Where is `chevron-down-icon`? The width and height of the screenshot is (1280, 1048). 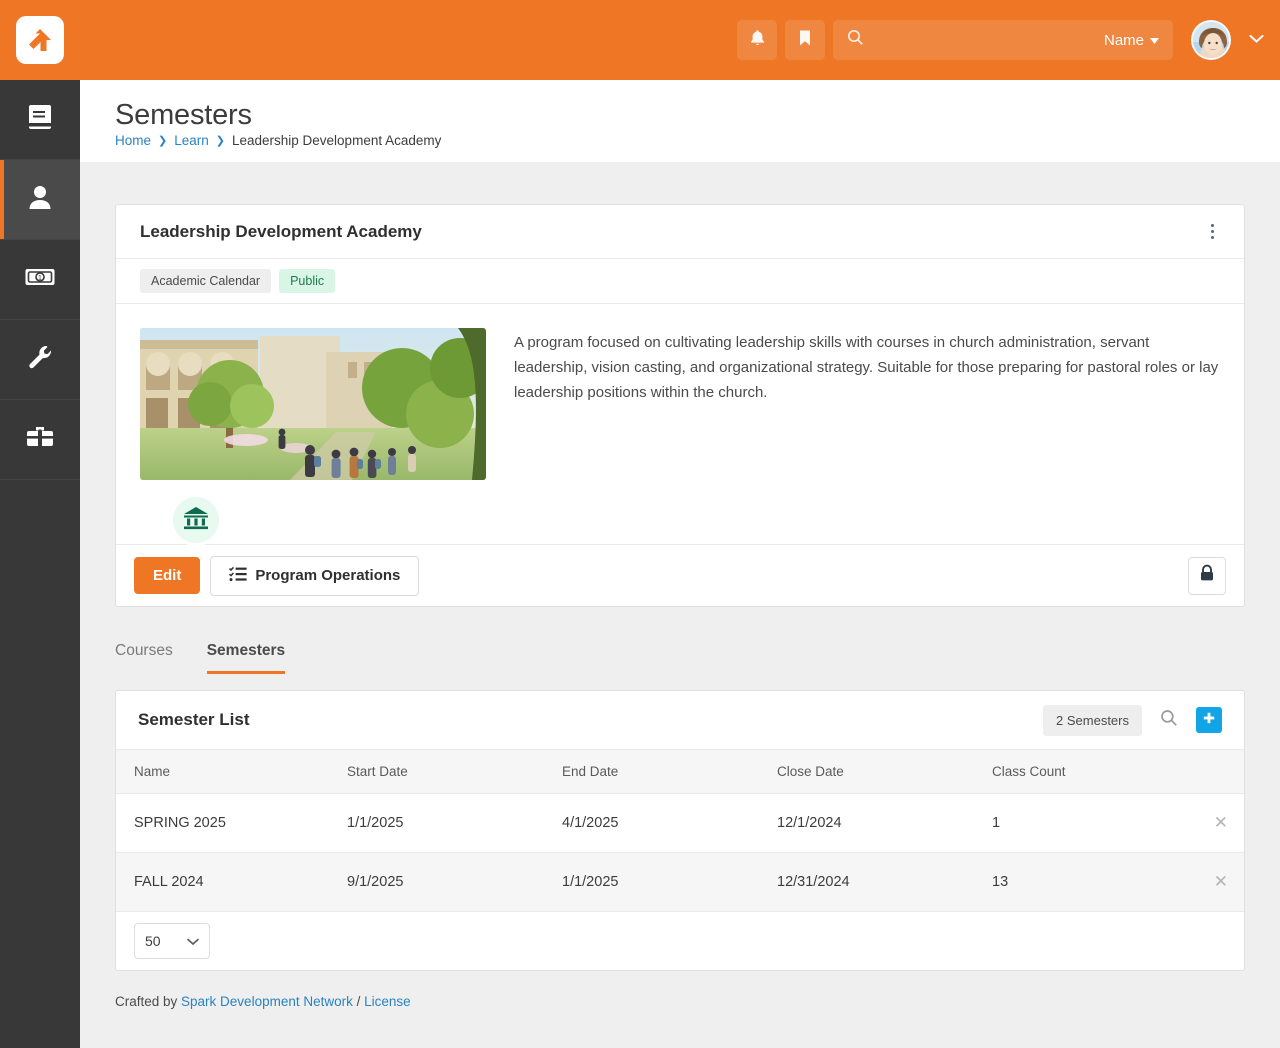
chevron-down-icon is located at coordinates (193, 941).